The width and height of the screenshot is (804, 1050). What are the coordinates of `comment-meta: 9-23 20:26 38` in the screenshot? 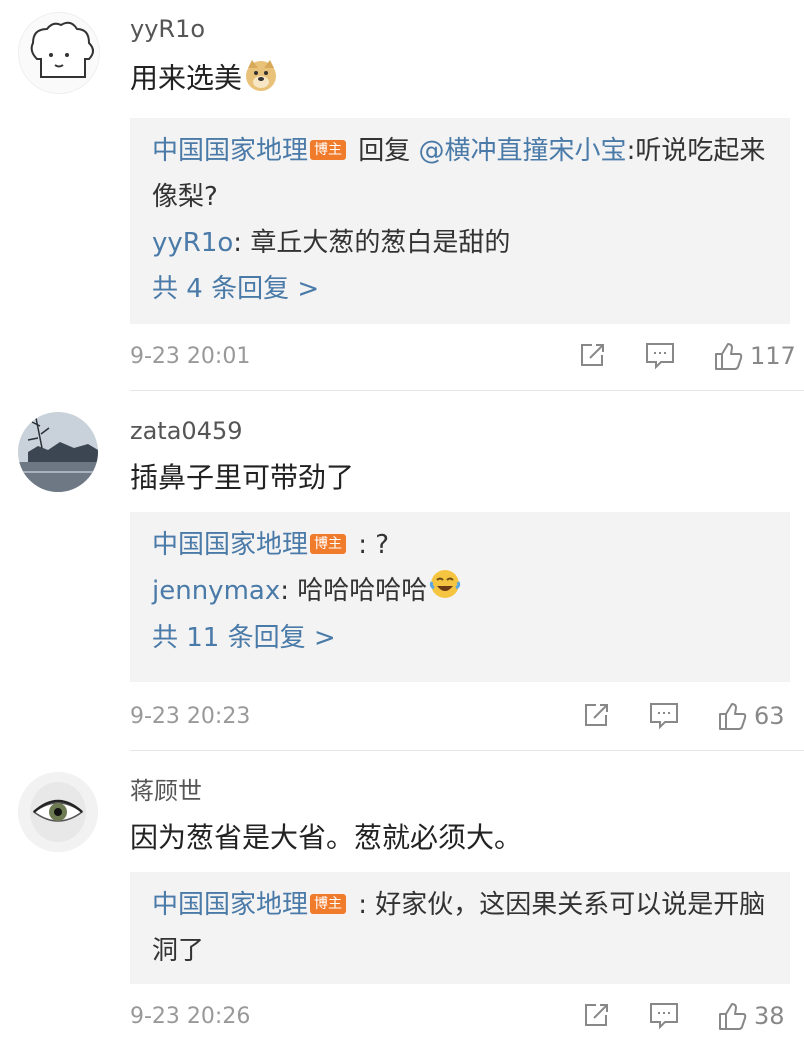 It's located at (461, 1018).